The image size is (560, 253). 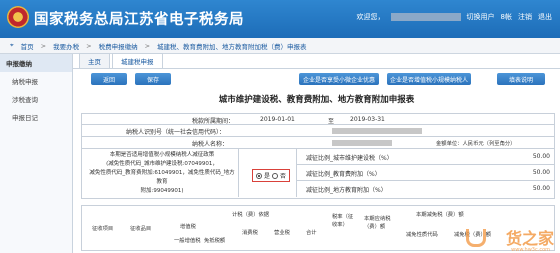 I want to click on col-levy-item: 征收项目, so click(x=103, y=229).